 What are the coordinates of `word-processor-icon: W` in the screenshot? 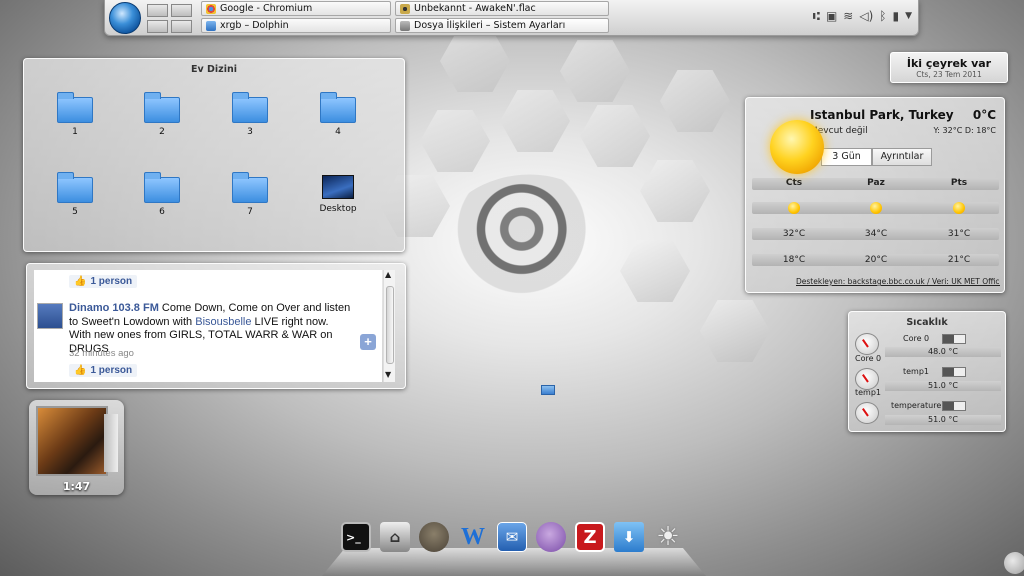 It's located at (473, 536).